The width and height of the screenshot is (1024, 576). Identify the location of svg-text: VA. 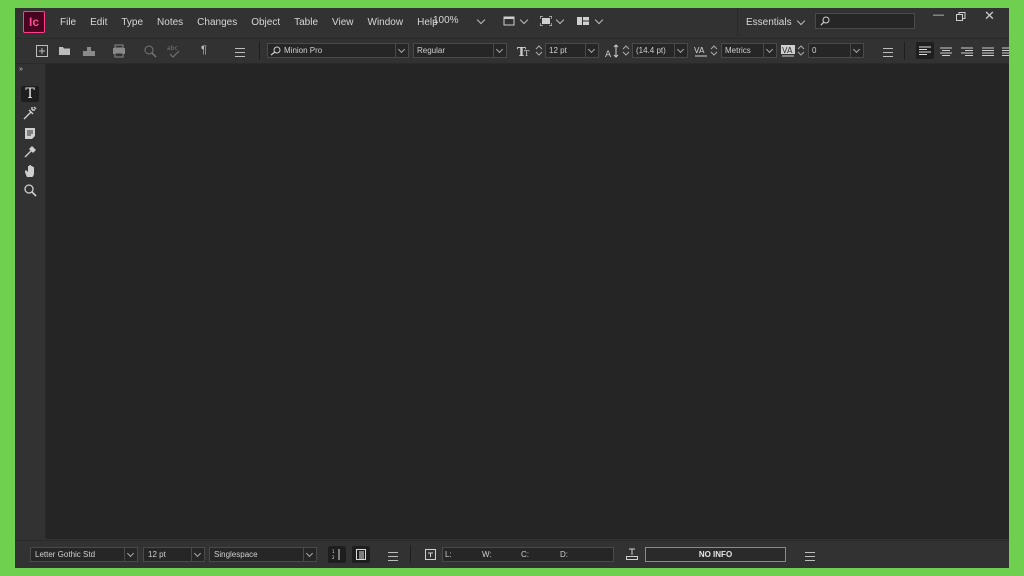
(787, 50).